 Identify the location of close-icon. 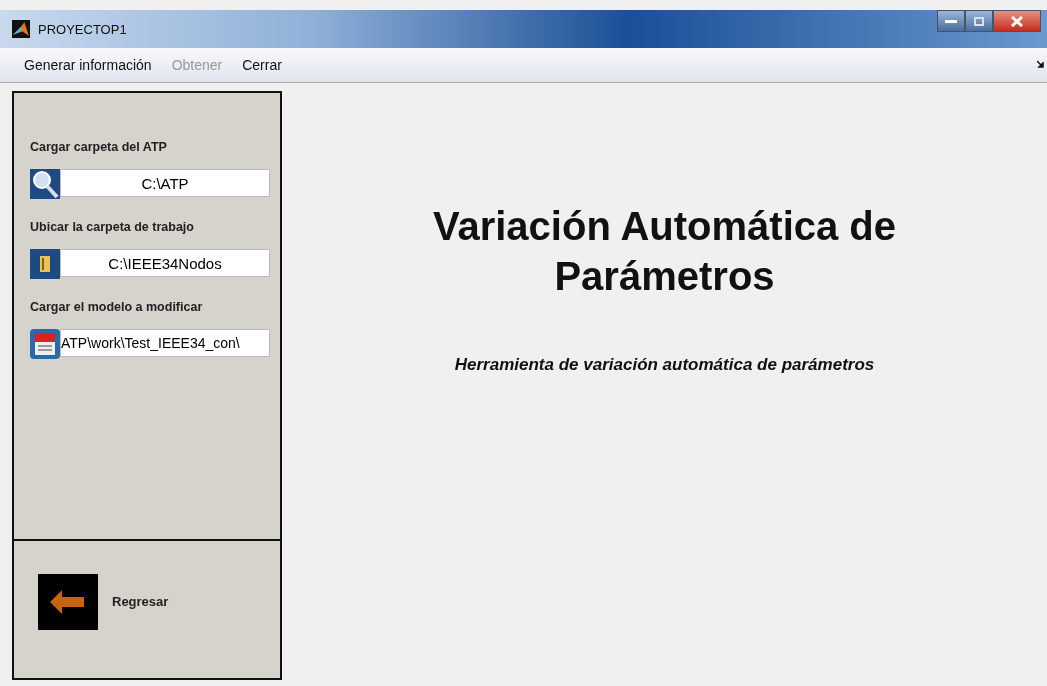
(1017, 21).